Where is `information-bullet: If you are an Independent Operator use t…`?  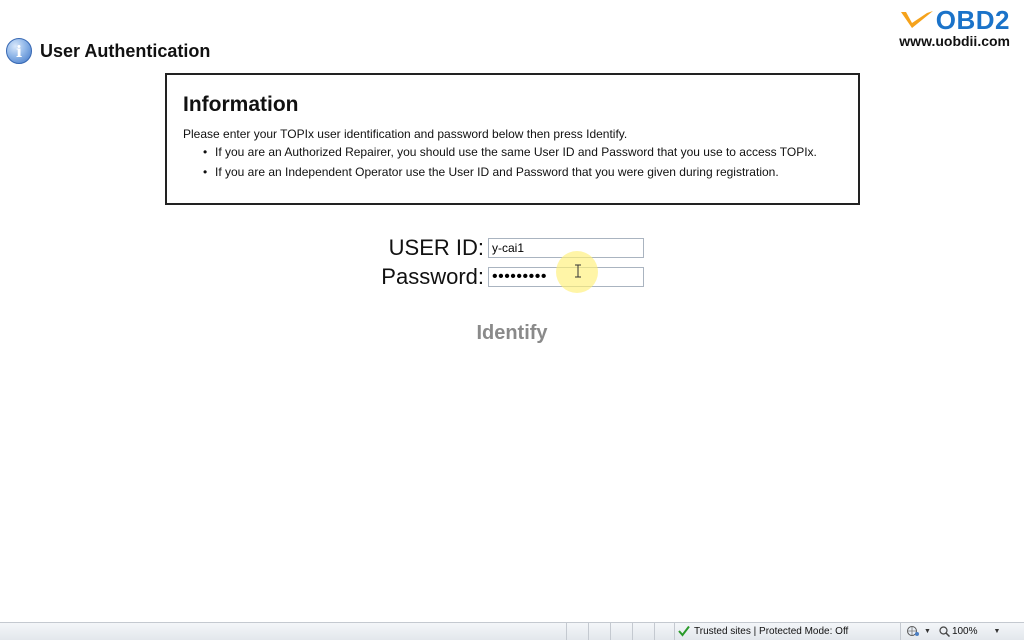 information-bullet: If you are an Independent Operator use t… is located at coordinates (522, 172).